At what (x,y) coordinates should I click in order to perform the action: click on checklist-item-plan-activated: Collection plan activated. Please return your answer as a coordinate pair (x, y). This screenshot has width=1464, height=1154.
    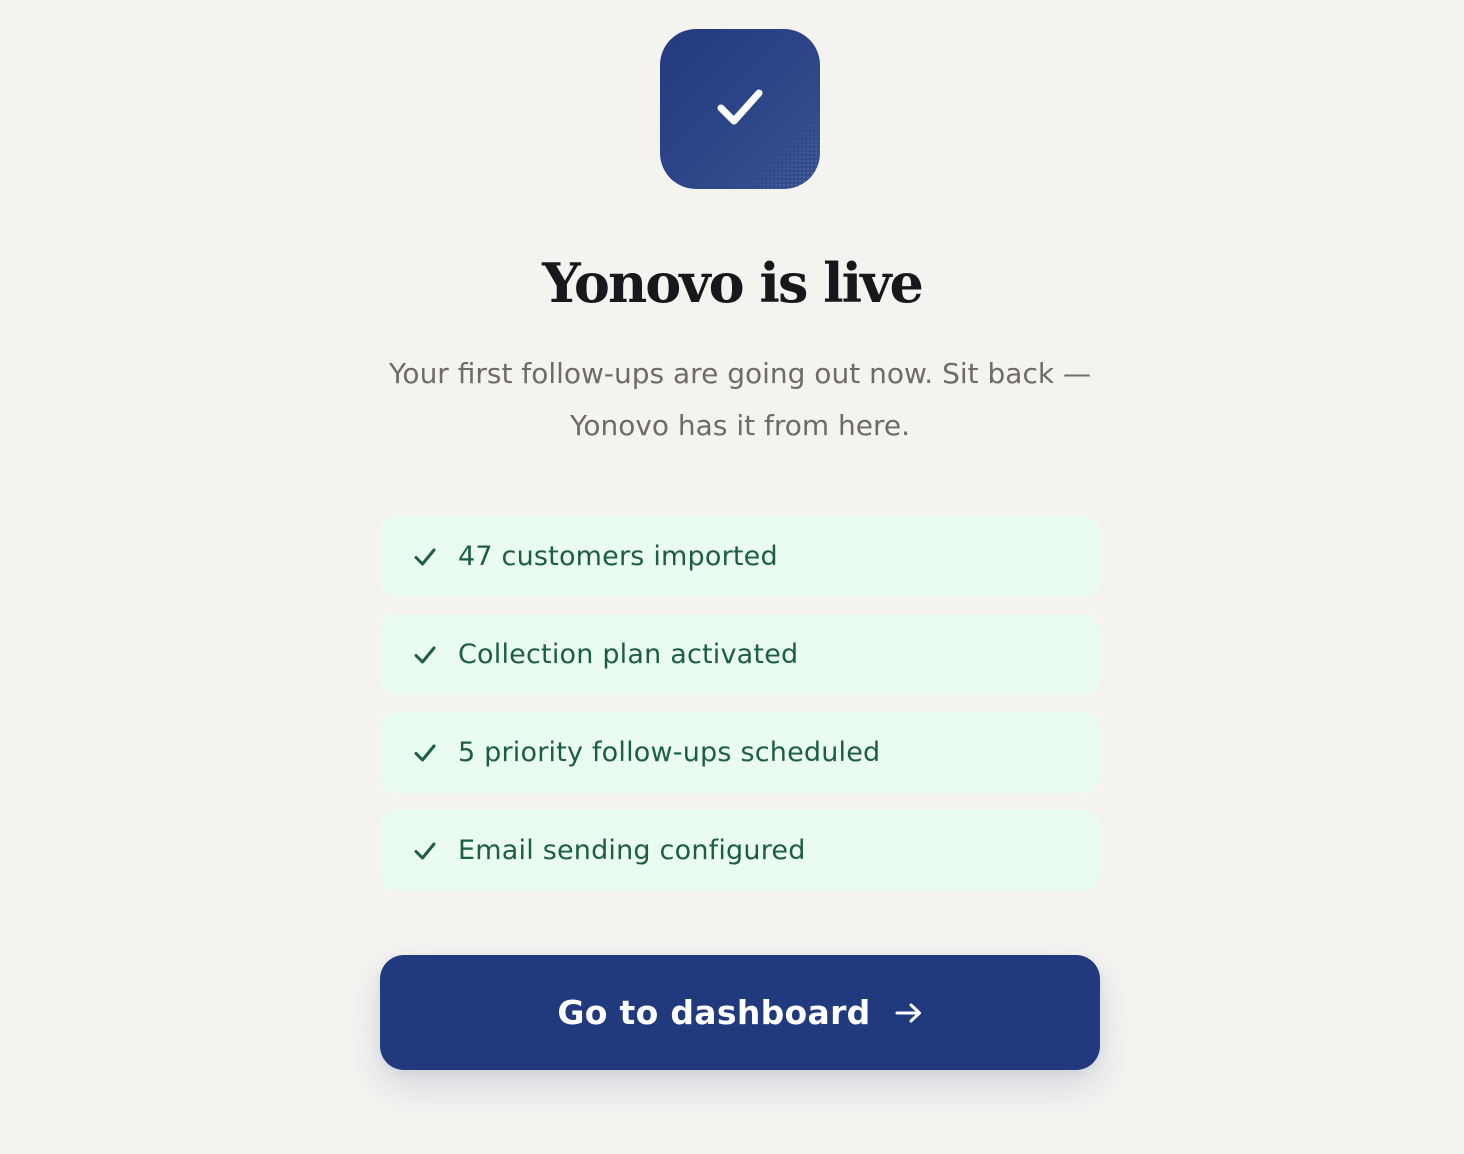
    Looking at the image, I should click on (740, 654).